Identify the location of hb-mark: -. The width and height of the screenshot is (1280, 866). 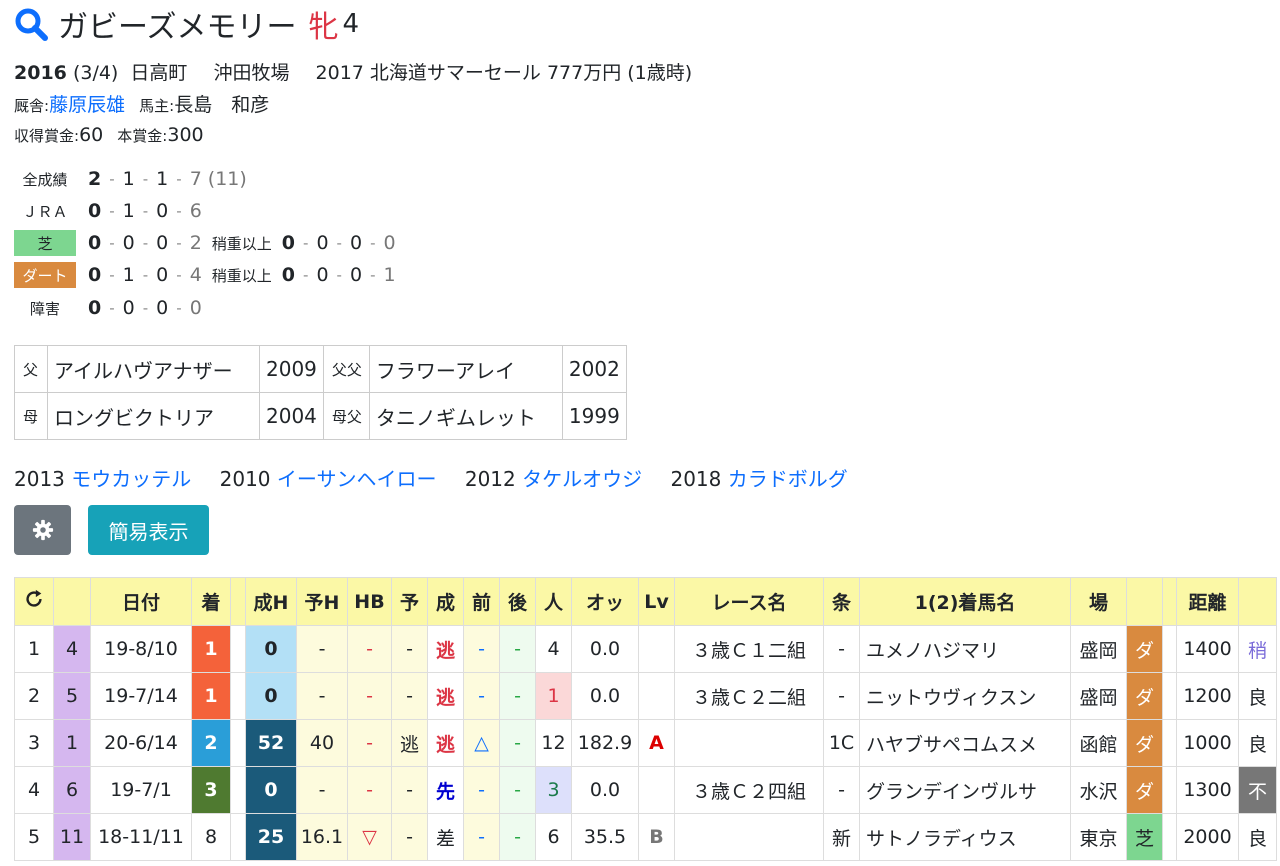
(369, 743).